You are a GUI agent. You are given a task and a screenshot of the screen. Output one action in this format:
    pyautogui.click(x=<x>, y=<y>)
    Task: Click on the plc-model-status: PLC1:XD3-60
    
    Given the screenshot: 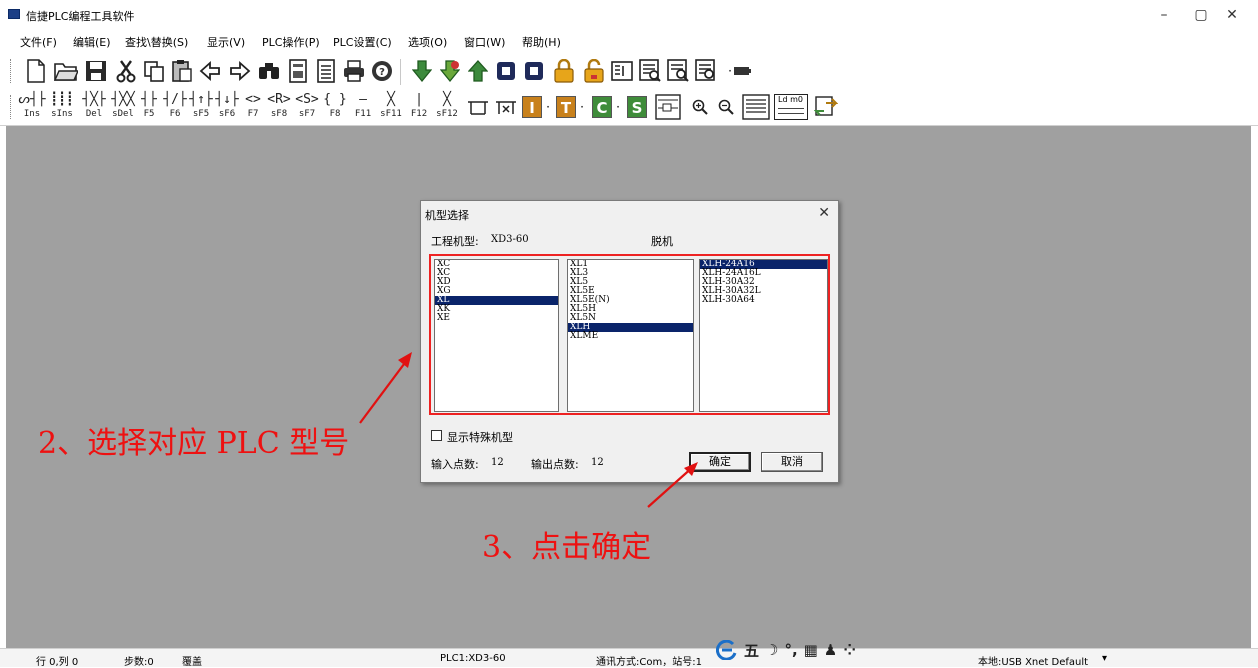 What is the action you would take?
    pyautogui.click(x=473, y=658)
    